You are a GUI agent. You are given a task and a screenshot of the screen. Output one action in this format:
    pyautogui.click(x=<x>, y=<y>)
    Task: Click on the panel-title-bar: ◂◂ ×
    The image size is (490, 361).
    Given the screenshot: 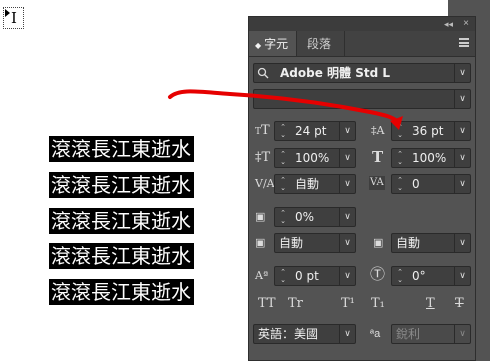 What is the action you would take?
    pyautogui.click(x=362, y=24)
    